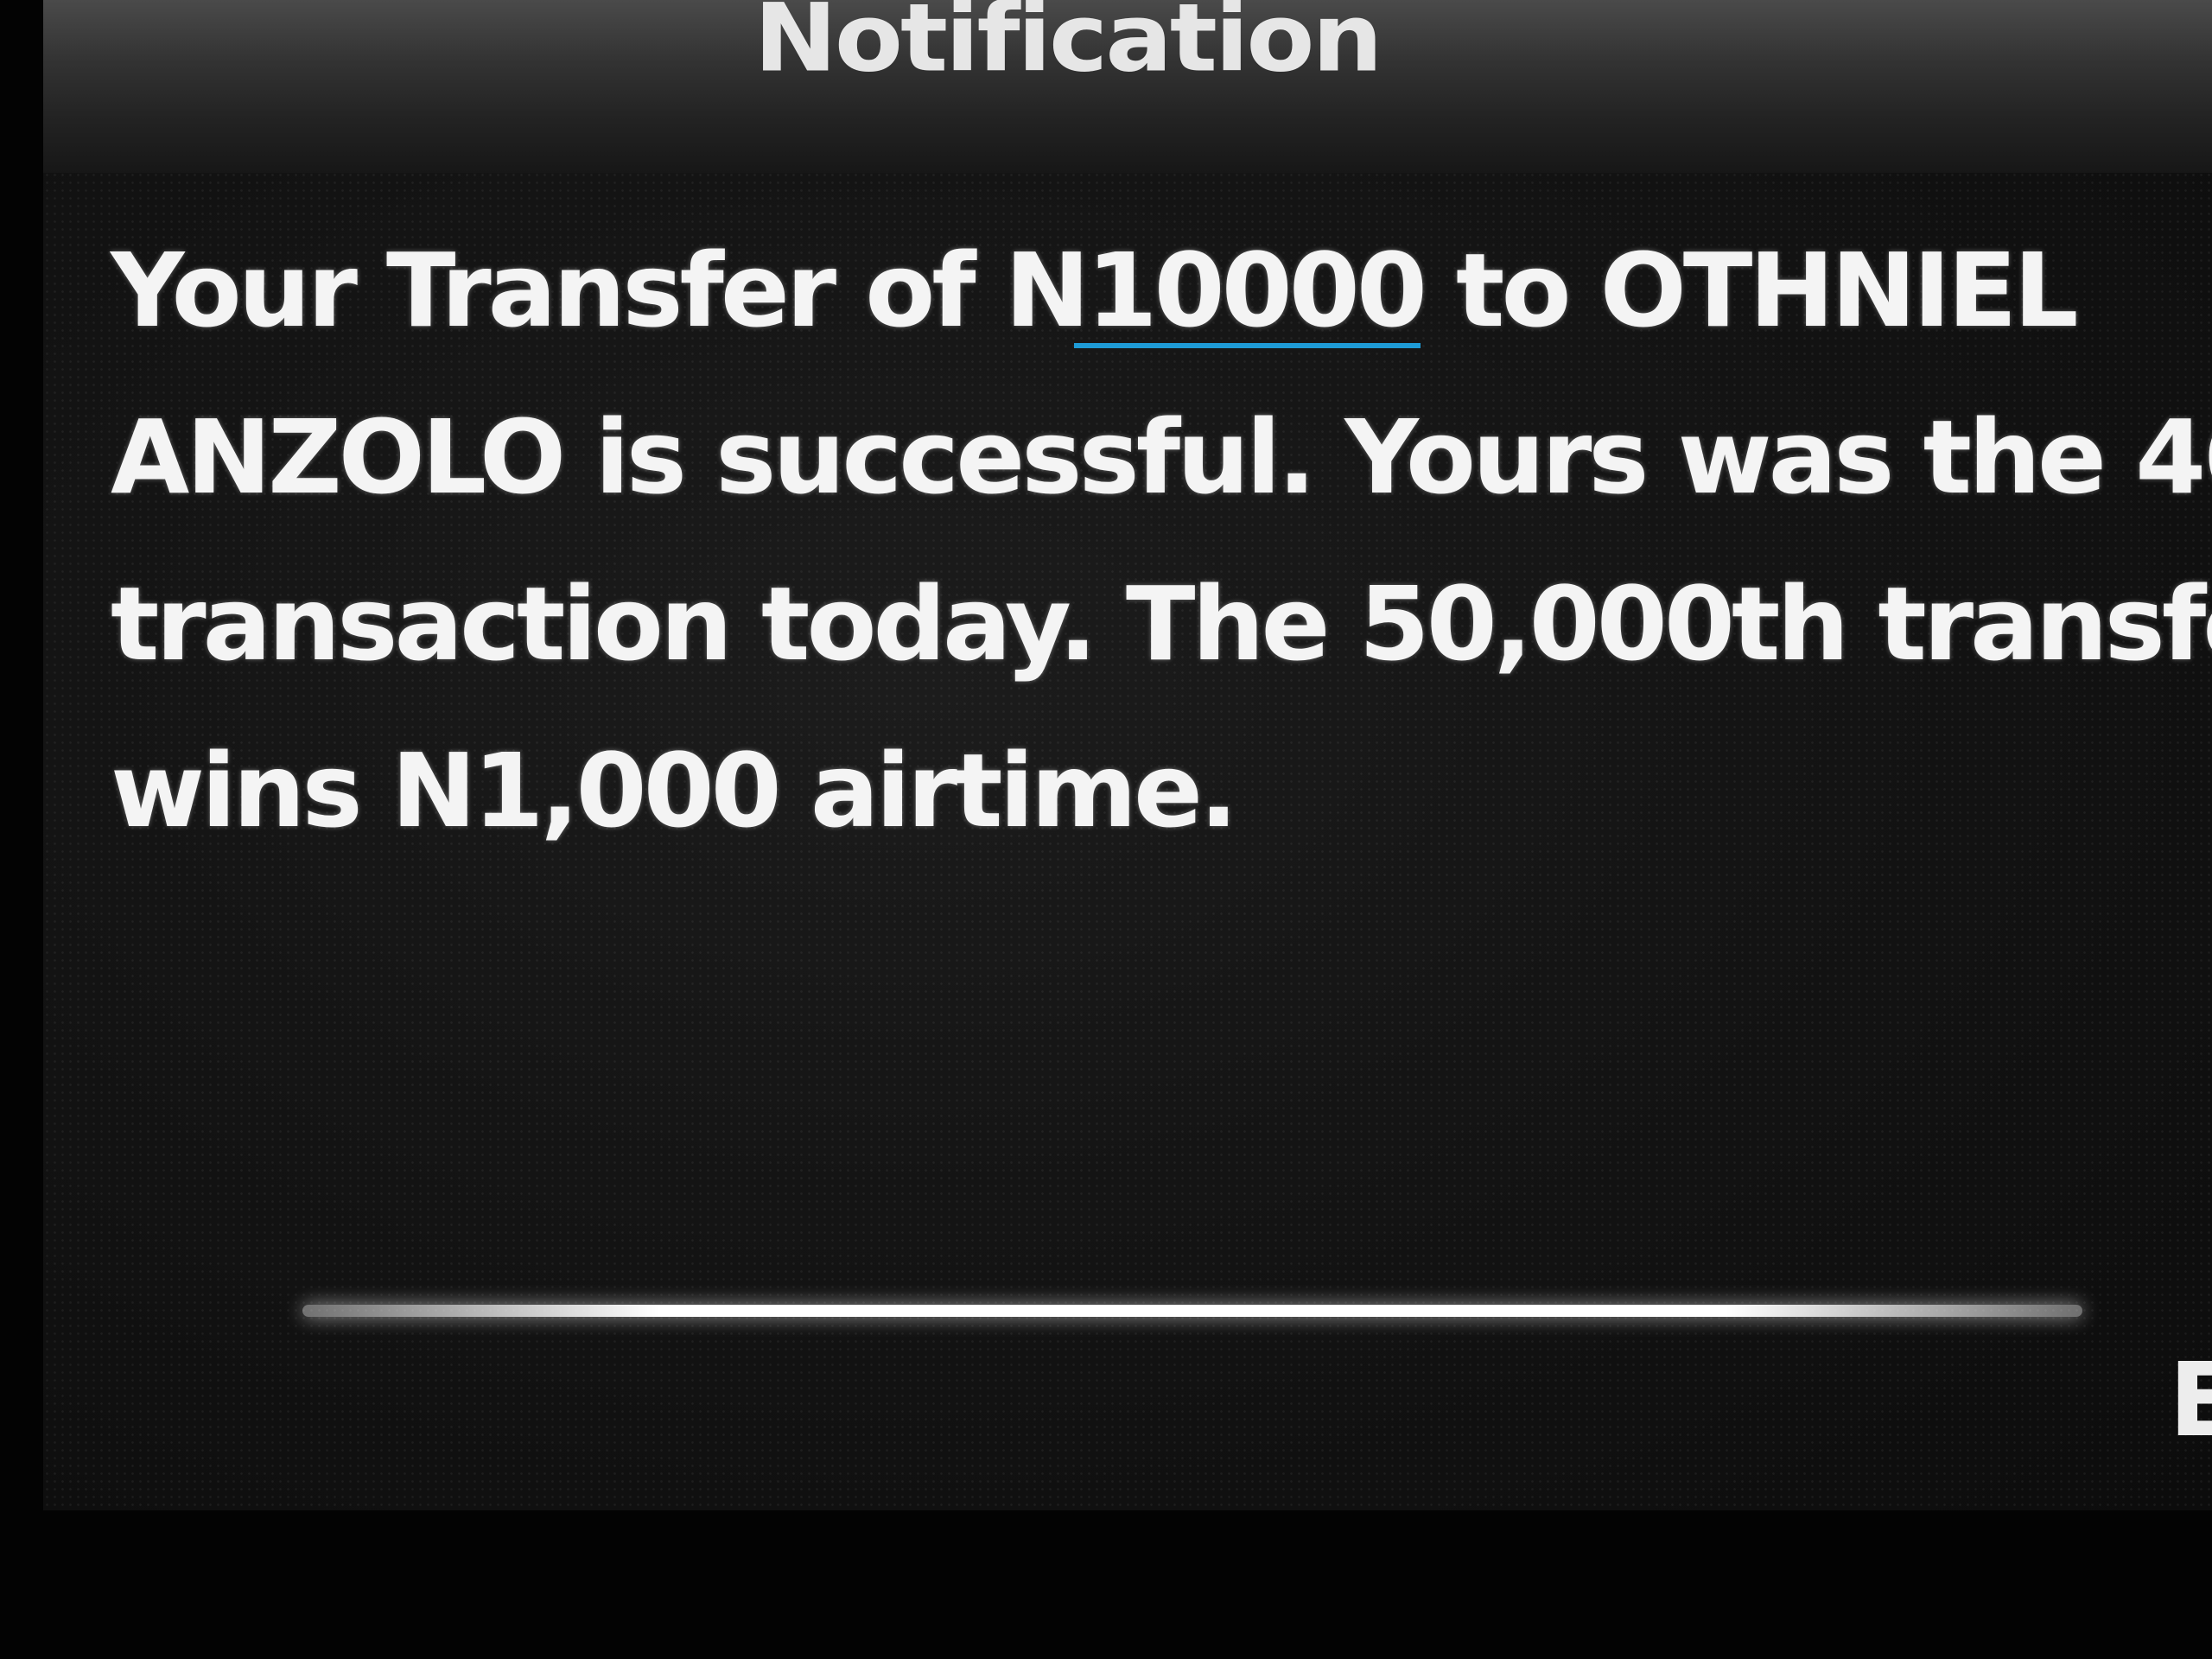 This screenshot has width=2212, height=1659. I want to click on message-line-1-suffix: to OTHNIEL, so click(1751, 290).